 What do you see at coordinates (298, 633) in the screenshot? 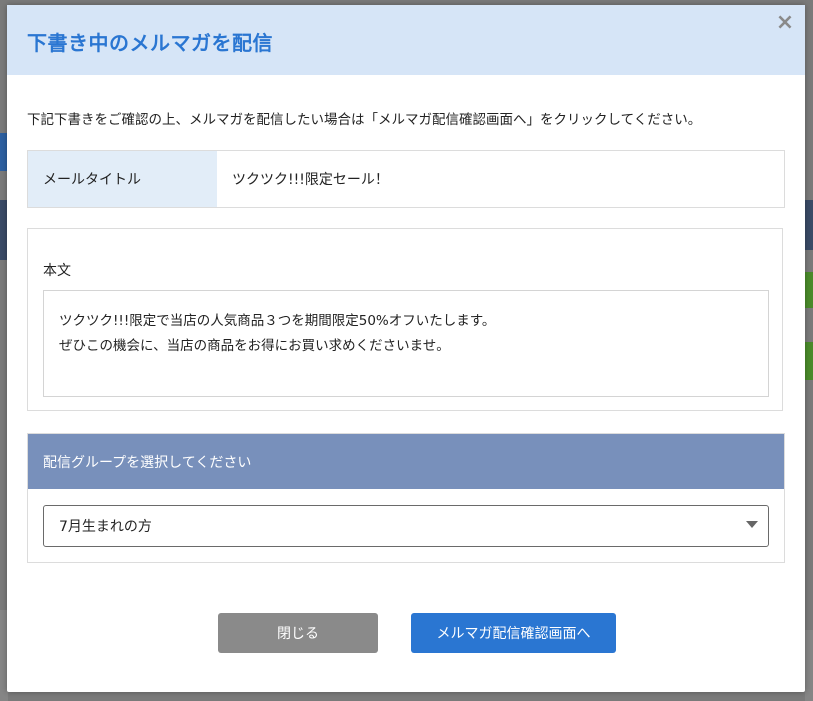
I see `close-button: 閉じる` at bounding box center [298, 633].